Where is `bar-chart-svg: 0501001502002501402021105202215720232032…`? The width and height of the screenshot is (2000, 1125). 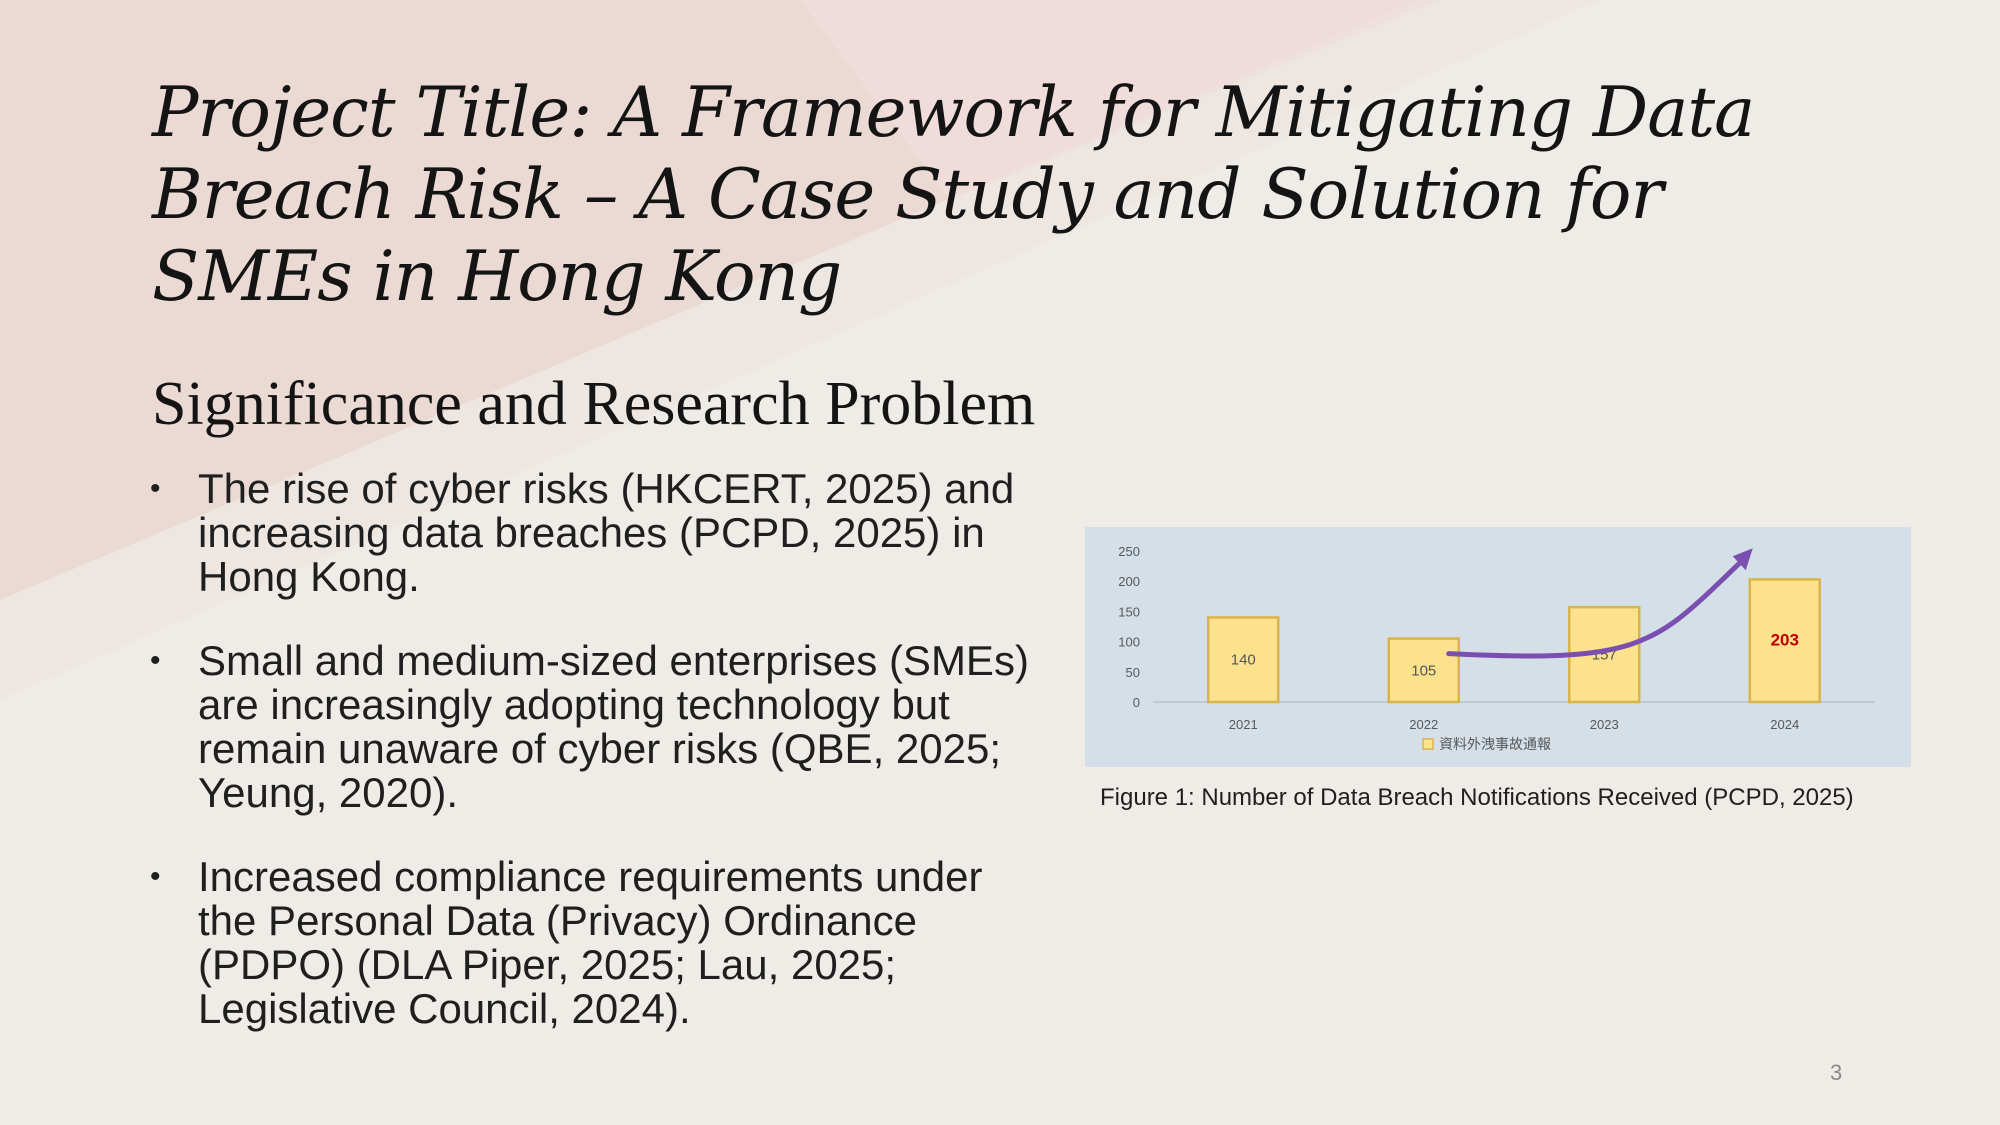
bar-chart-svg: 0501001502002501402021105202215720232032… is located at coordinates (1496, 648).